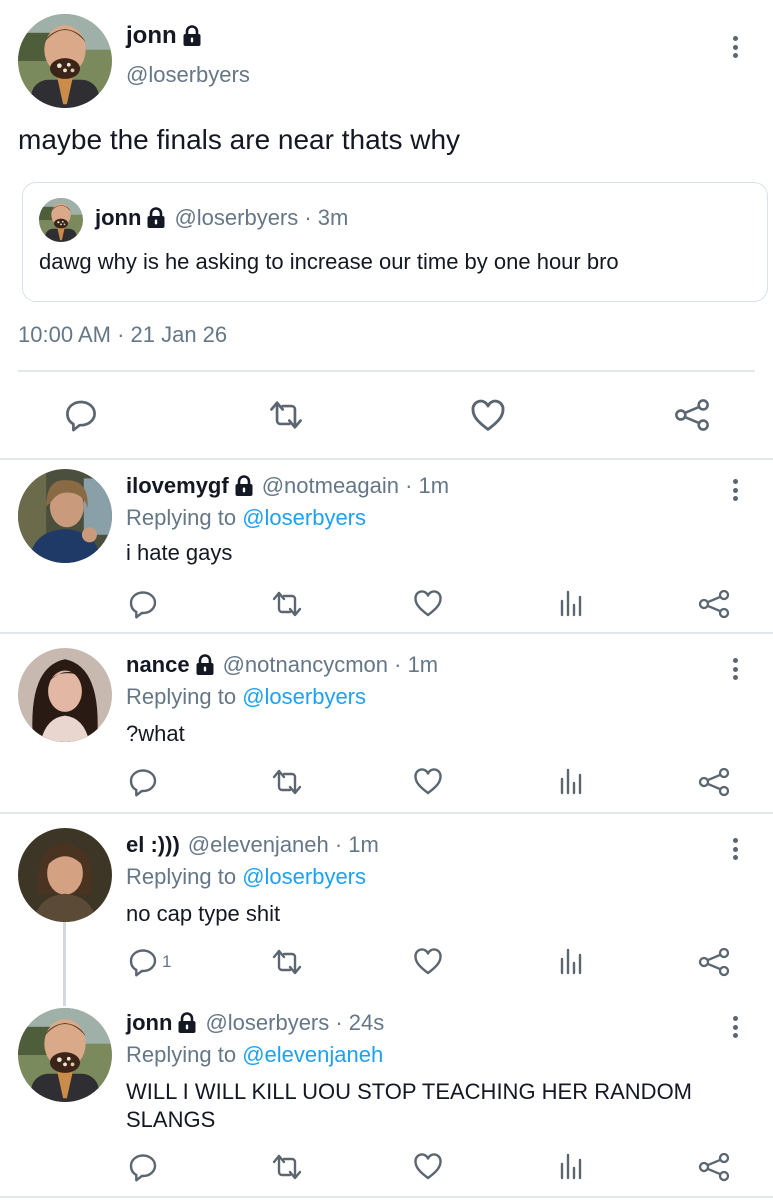 This screenshot has width=773, height=1200. What do you see at coordinates (153, 845) in the screenshot?
I see `reply-author-name: el :)))` at bounding box center [153, 845].